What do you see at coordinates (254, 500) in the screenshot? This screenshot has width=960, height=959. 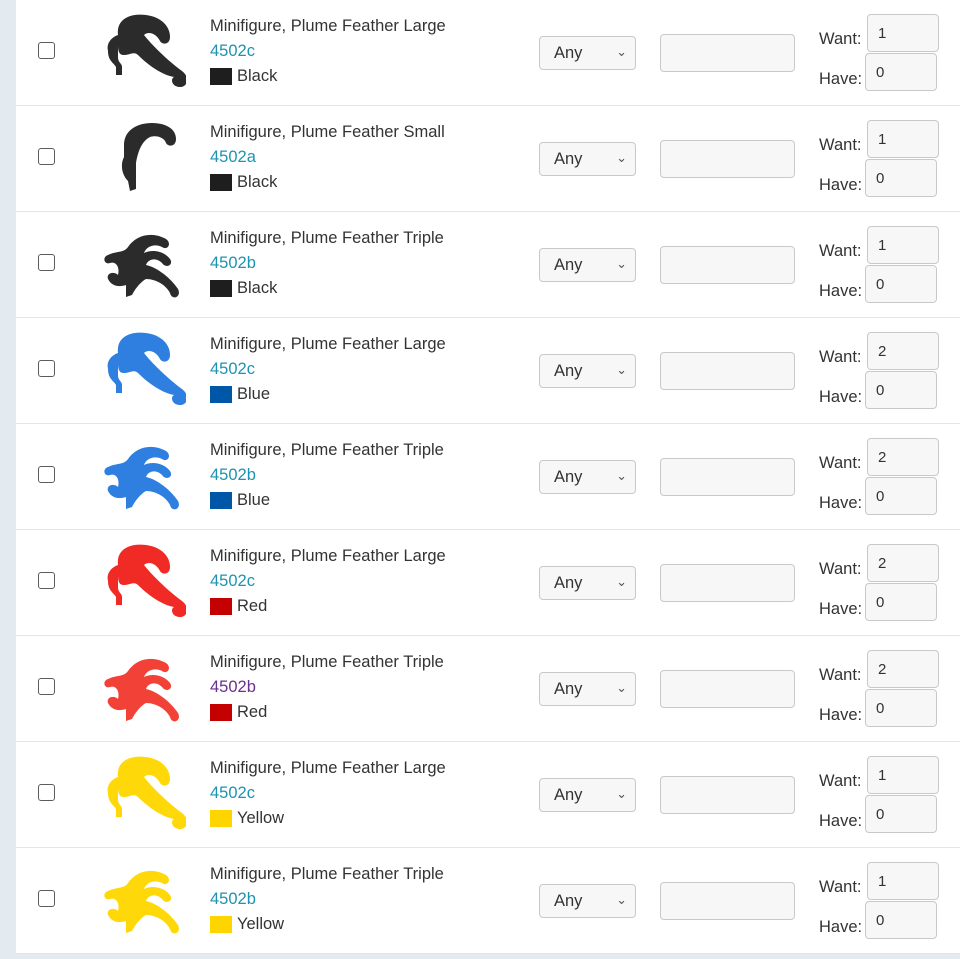 I see `color-name: Blue` at bounding box center [254, 500].